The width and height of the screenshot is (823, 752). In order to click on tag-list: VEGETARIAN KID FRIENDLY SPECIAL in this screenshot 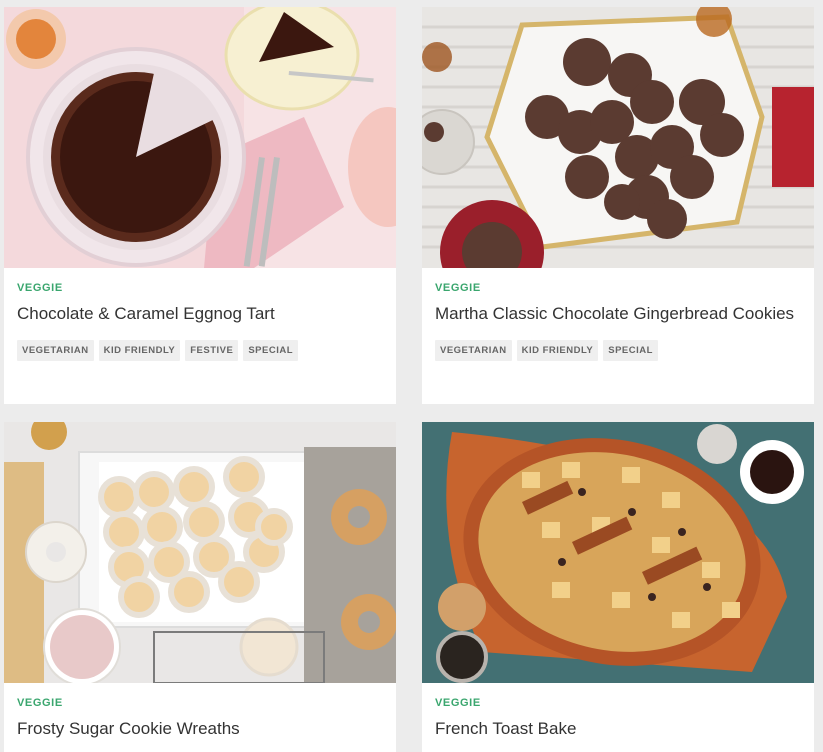, I will do `click(624, 350)`.